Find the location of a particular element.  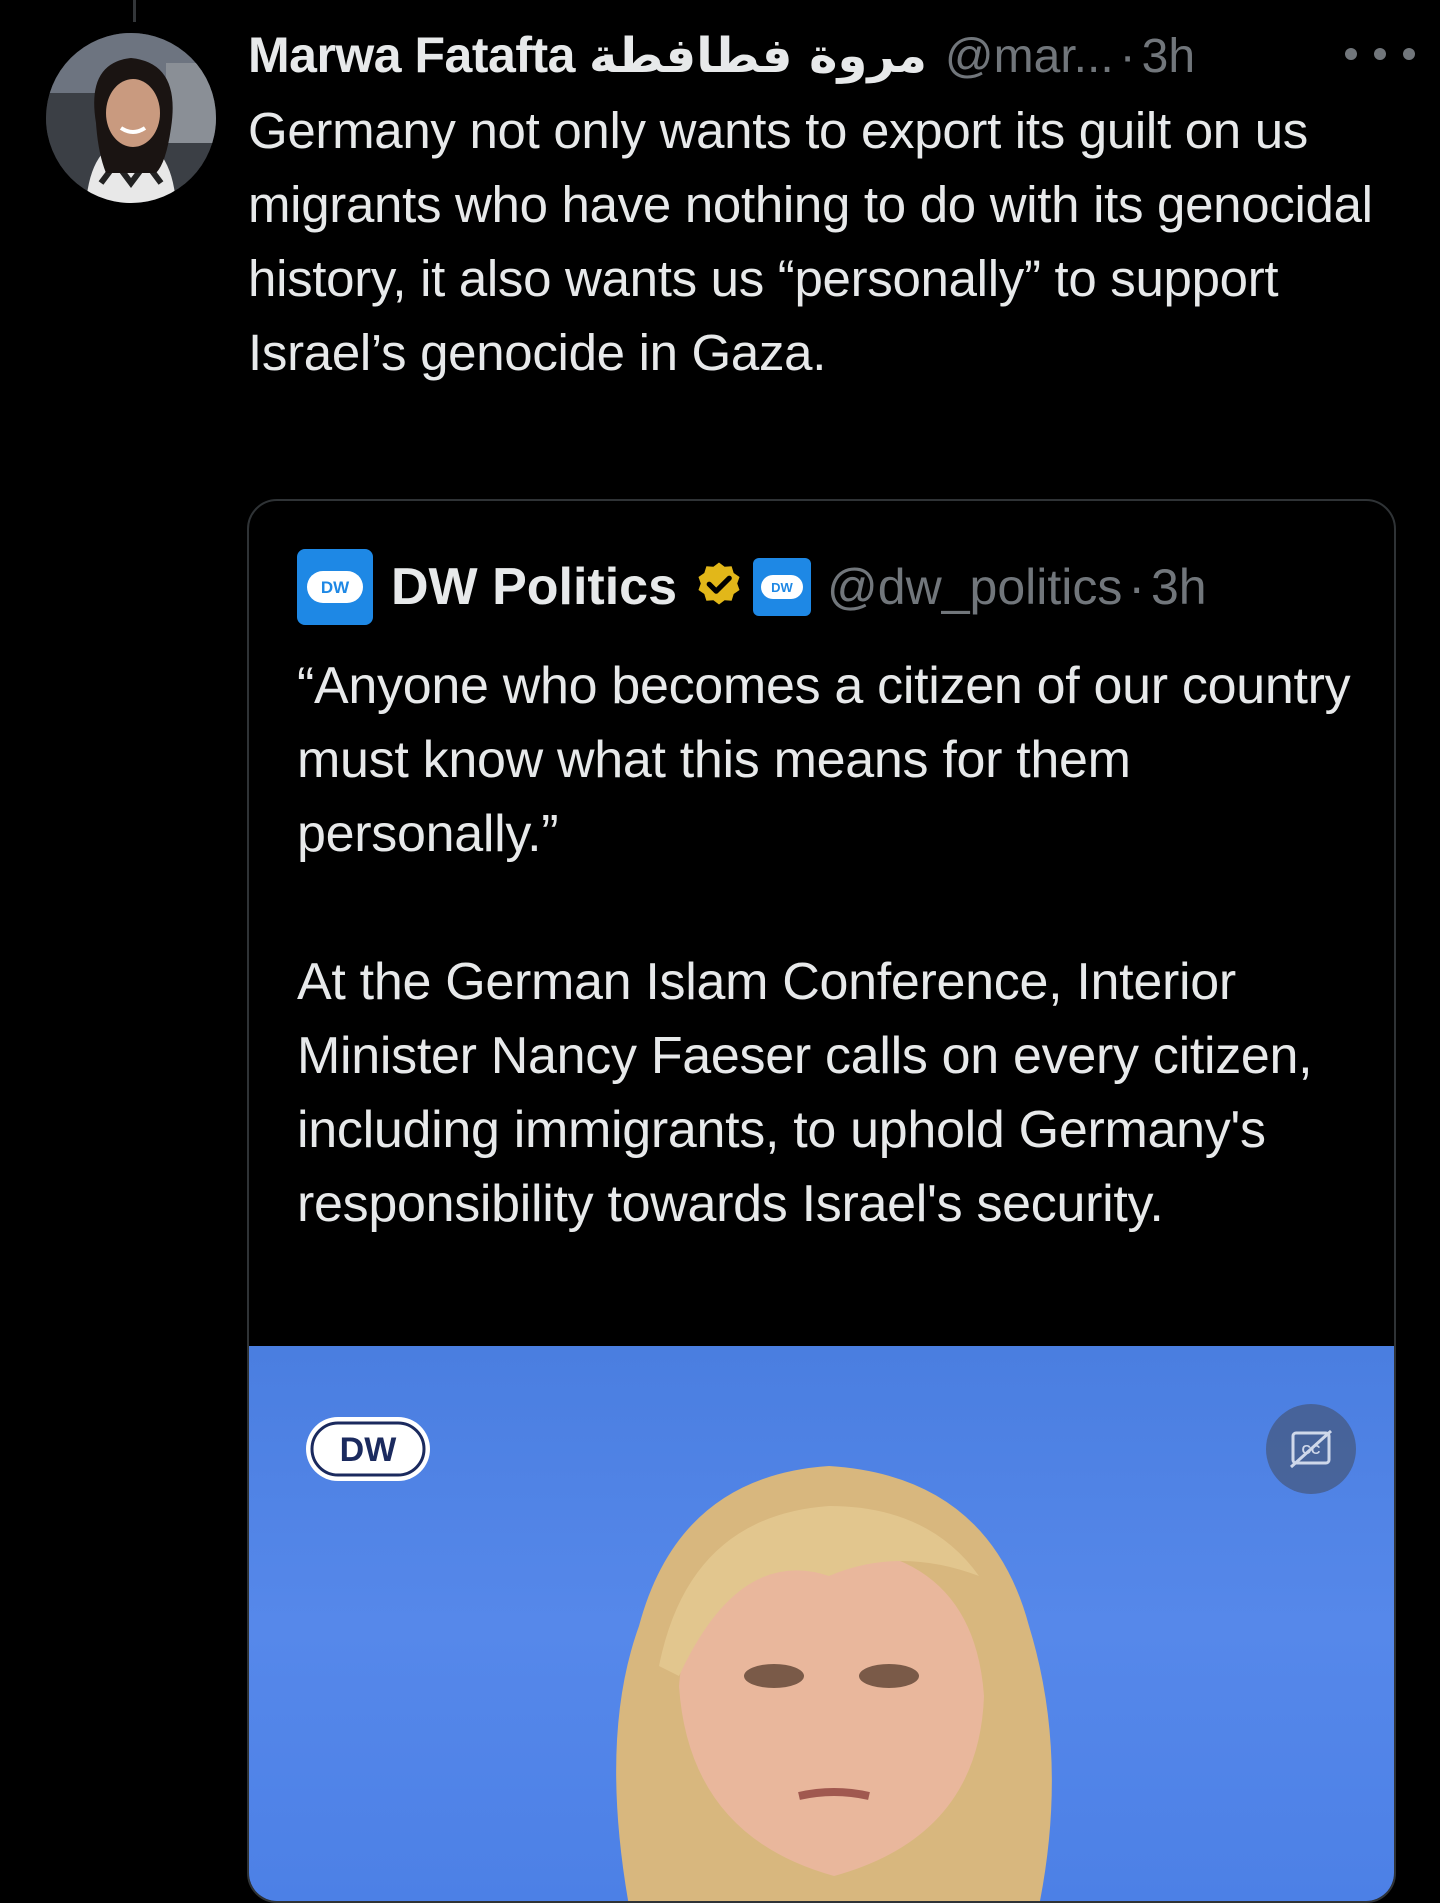

dw-watermark-icon: DW is located at coordinates (368, 1449).